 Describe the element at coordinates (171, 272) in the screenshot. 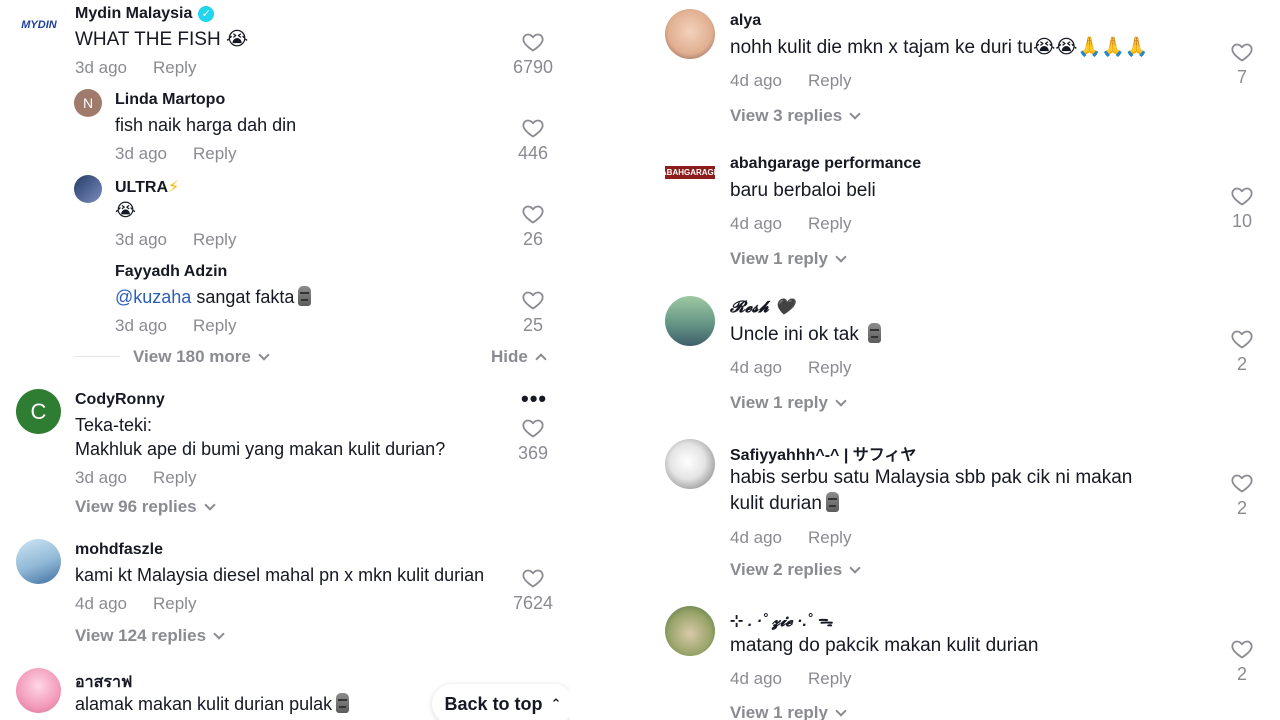

I see `reply-username: Fayyadh Adzin` at that location.